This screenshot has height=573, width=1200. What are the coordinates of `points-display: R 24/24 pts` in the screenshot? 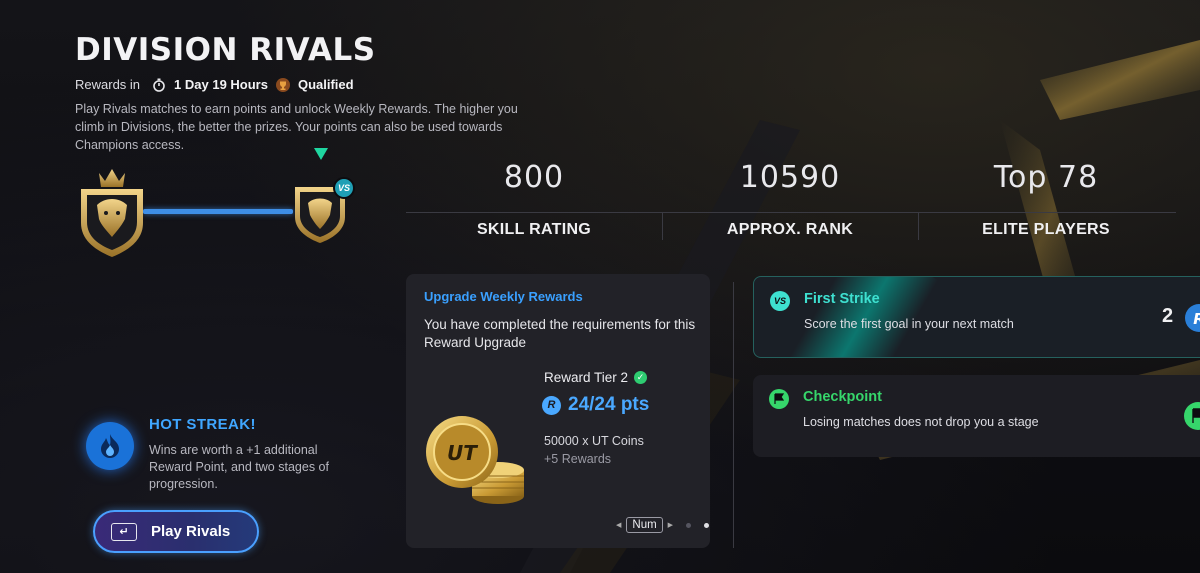 It's located at (595, 405).